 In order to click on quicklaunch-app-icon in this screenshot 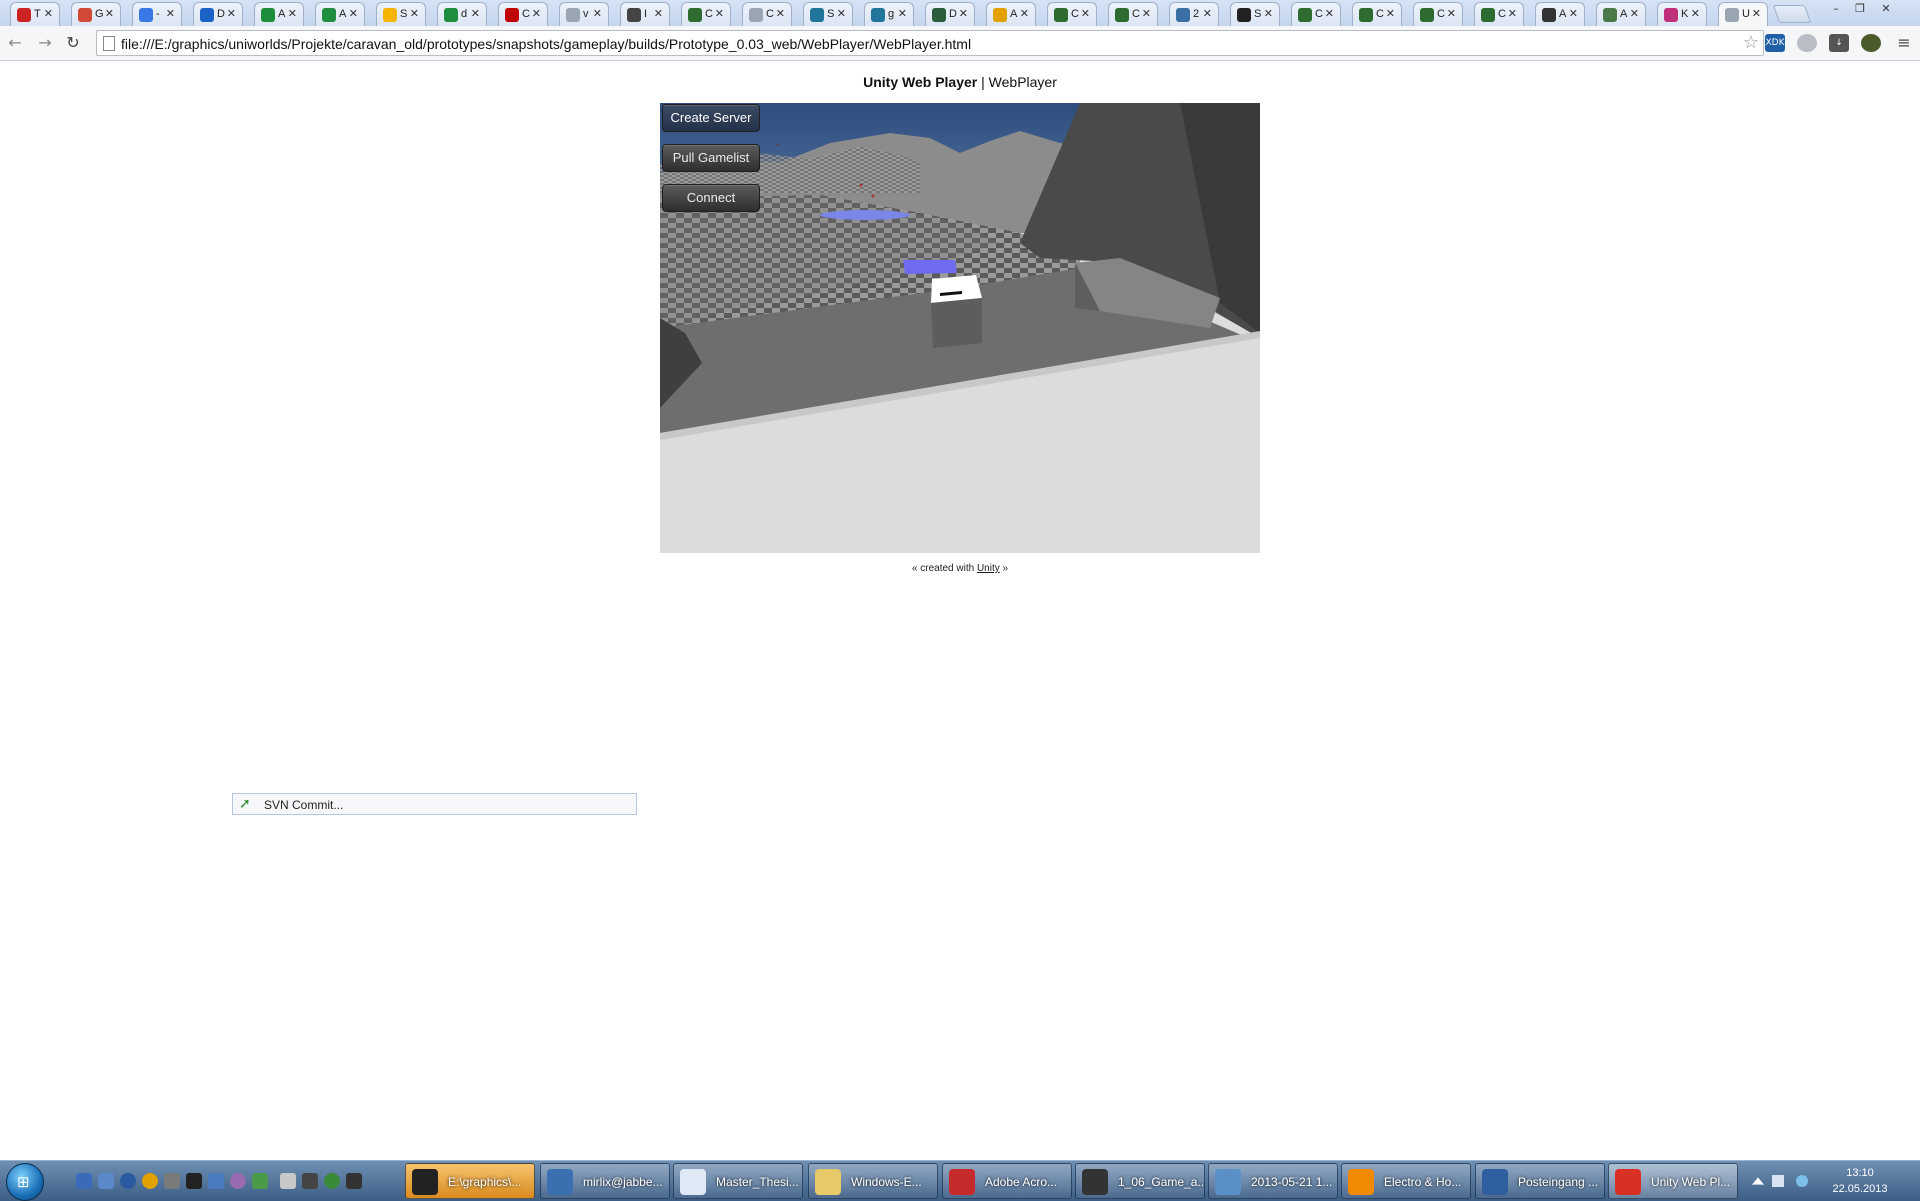, I will do `click(238, 1181)`.